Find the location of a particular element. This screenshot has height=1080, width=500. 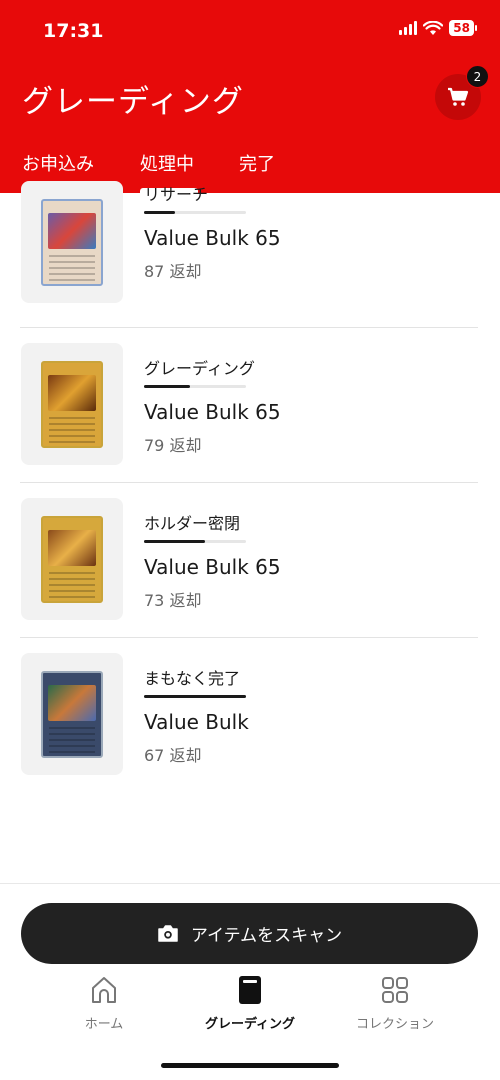

status-label: ホルダー密閉 is located at coordinates (192, 523).